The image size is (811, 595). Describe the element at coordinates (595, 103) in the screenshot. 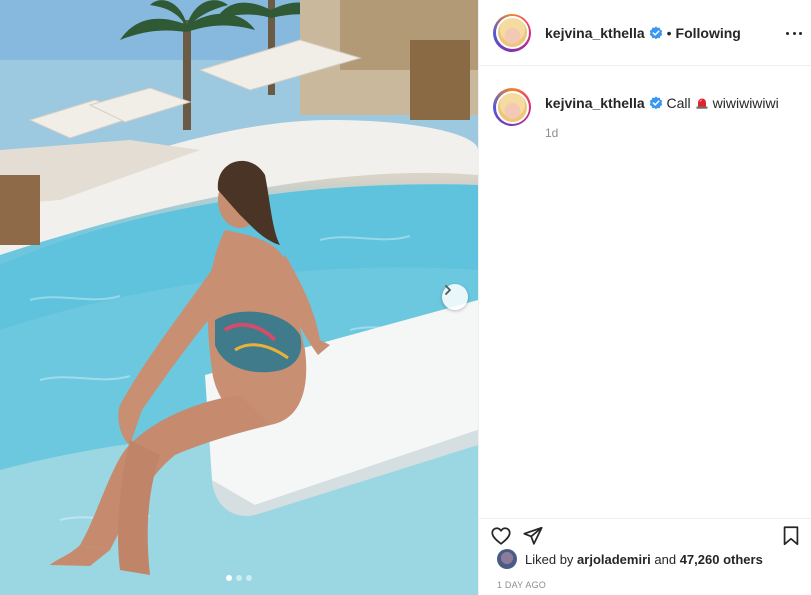

I see `caption-username: kejvina_kthella` at that location.